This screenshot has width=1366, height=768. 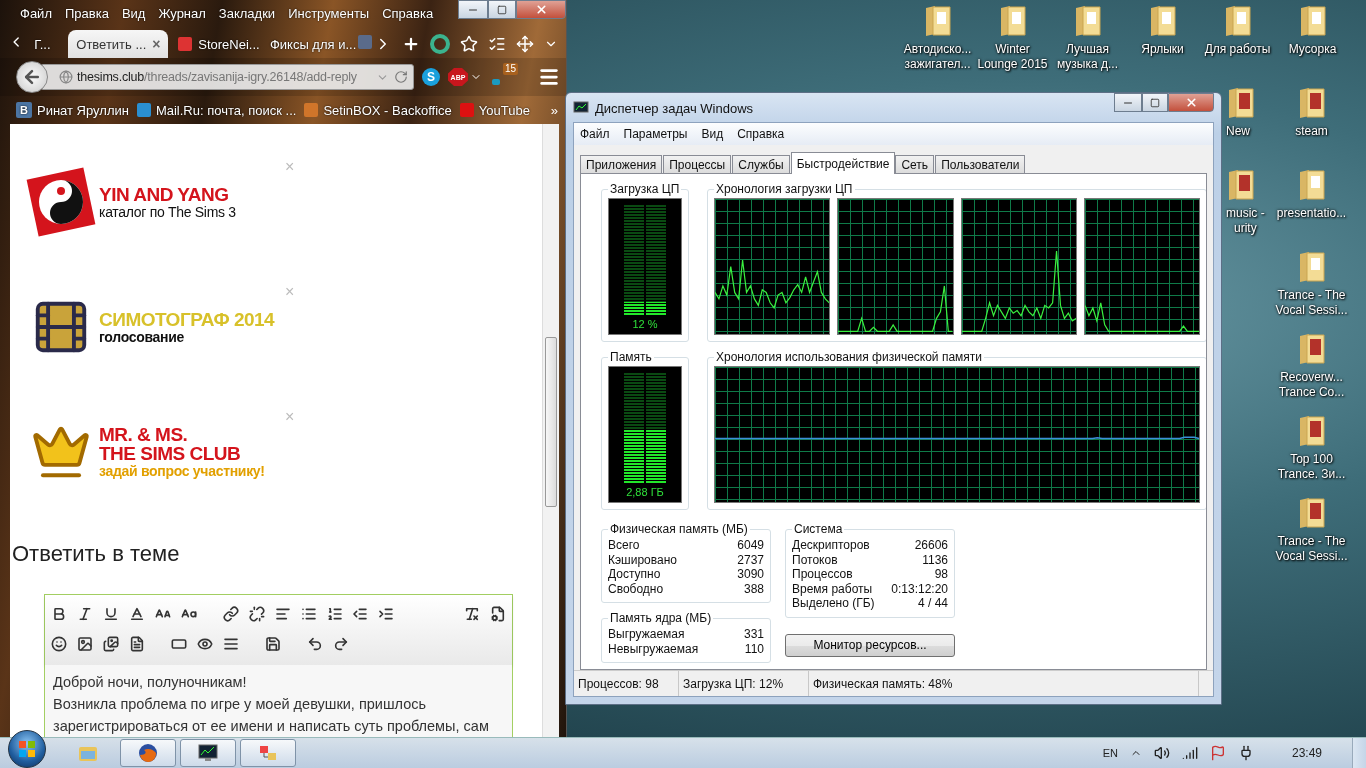 What do you see at coordinates (621, 164) in the screenshot?
I see `tab: Приложения` at bounding box center [621, 164].